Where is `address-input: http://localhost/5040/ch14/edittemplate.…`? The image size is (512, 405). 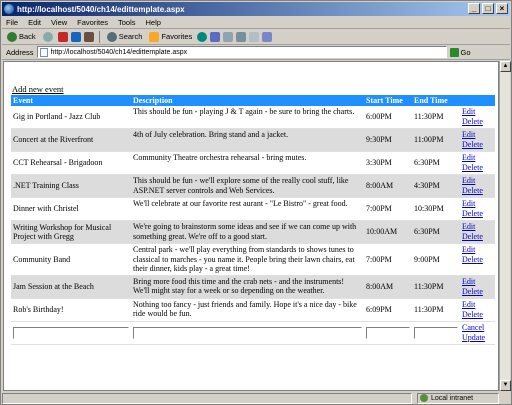
address-input: http://localhost/5040/ch14/edittemplate.… is located at coordinates (241, 52).